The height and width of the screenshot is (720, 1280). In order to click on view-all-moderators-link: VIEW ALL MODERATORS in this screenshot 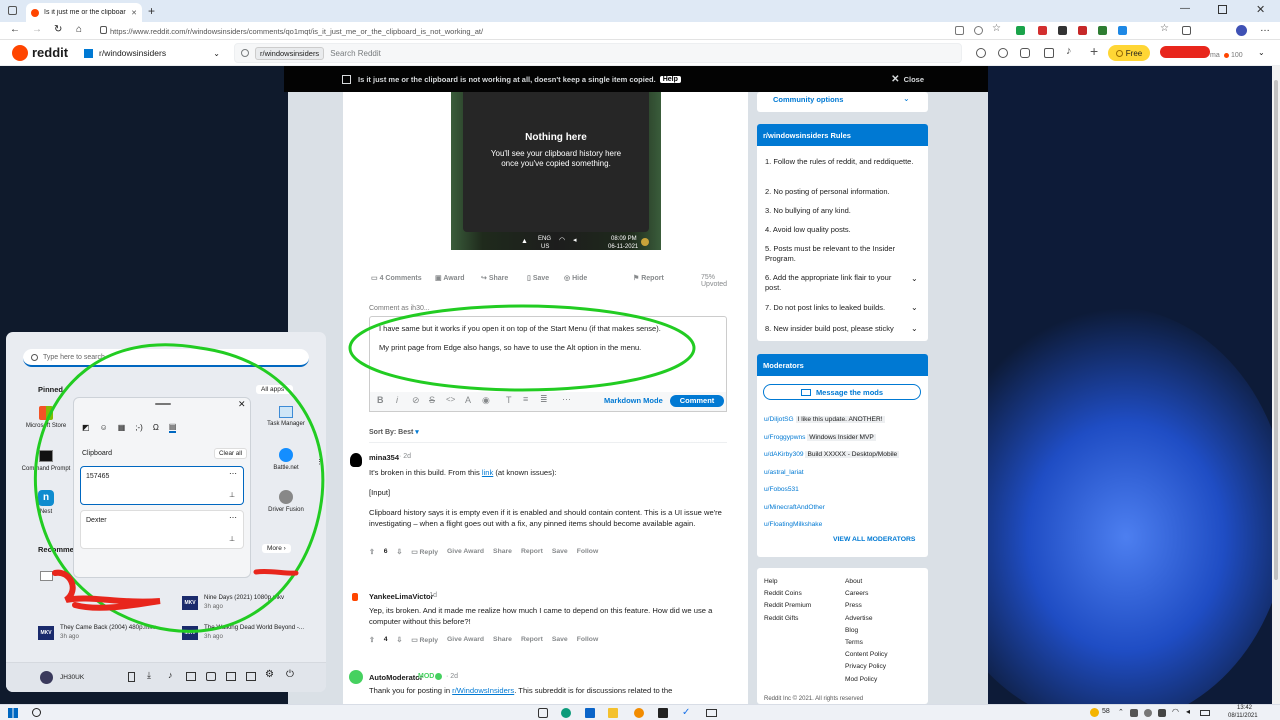, I will do `click(874, 539)`.